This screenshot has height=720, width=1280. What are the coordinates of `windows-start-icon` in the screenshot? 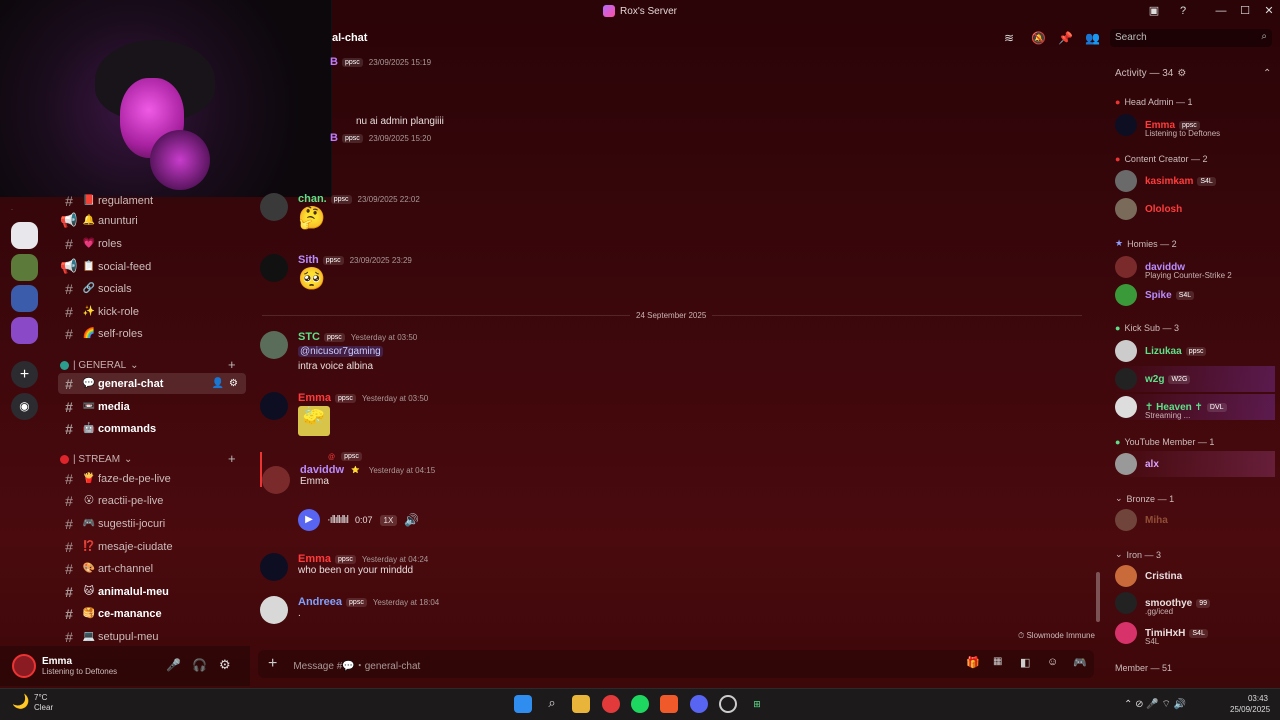 It's located at (523, 704).